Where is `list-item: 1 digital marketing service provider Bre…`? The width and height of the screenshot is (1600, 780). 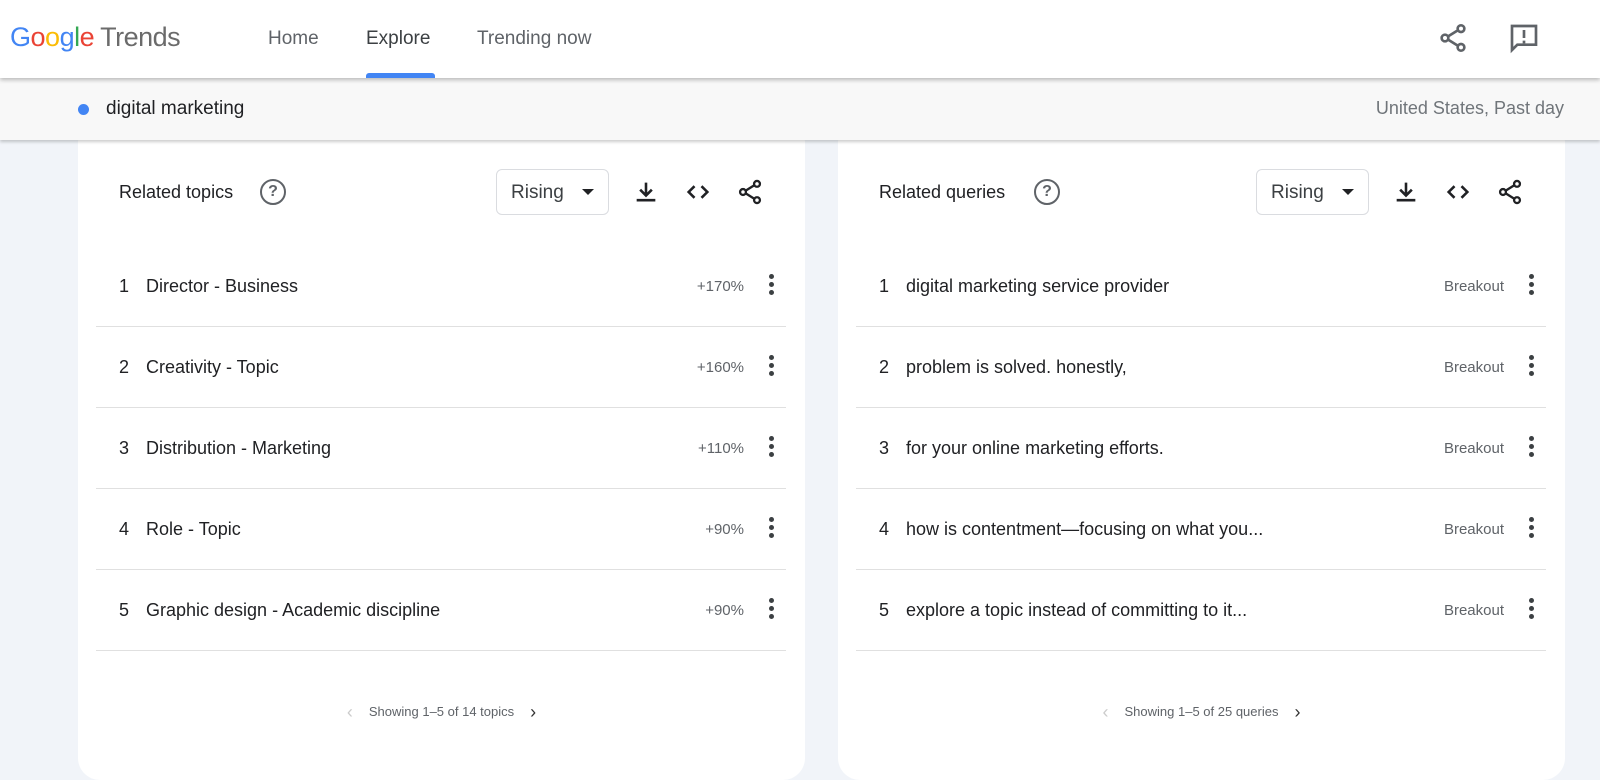
list-item: 1 digital marketing service provider Bre… is located at coordinates (1201, 286).